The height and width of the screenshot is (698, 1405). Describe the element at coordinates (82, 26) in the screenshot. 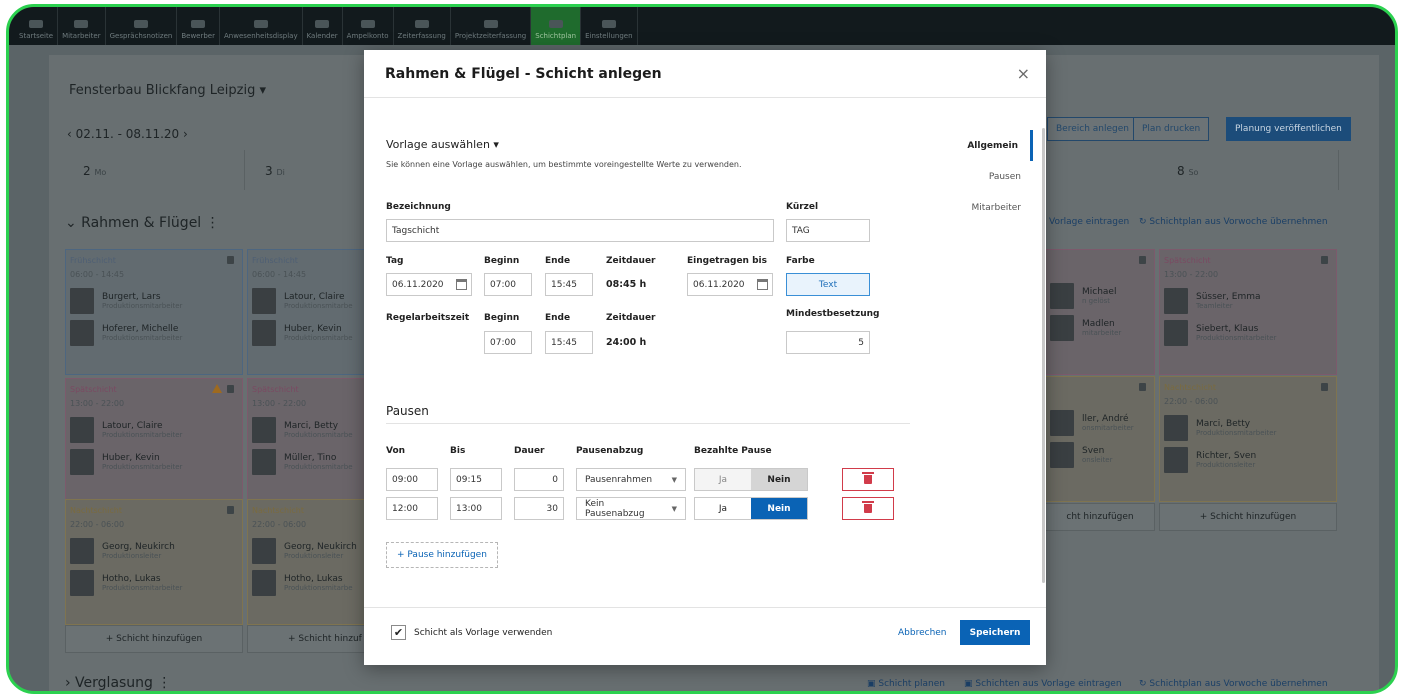

I see `nav-item-mitarbeiter: Mitarbeiter` at that location.